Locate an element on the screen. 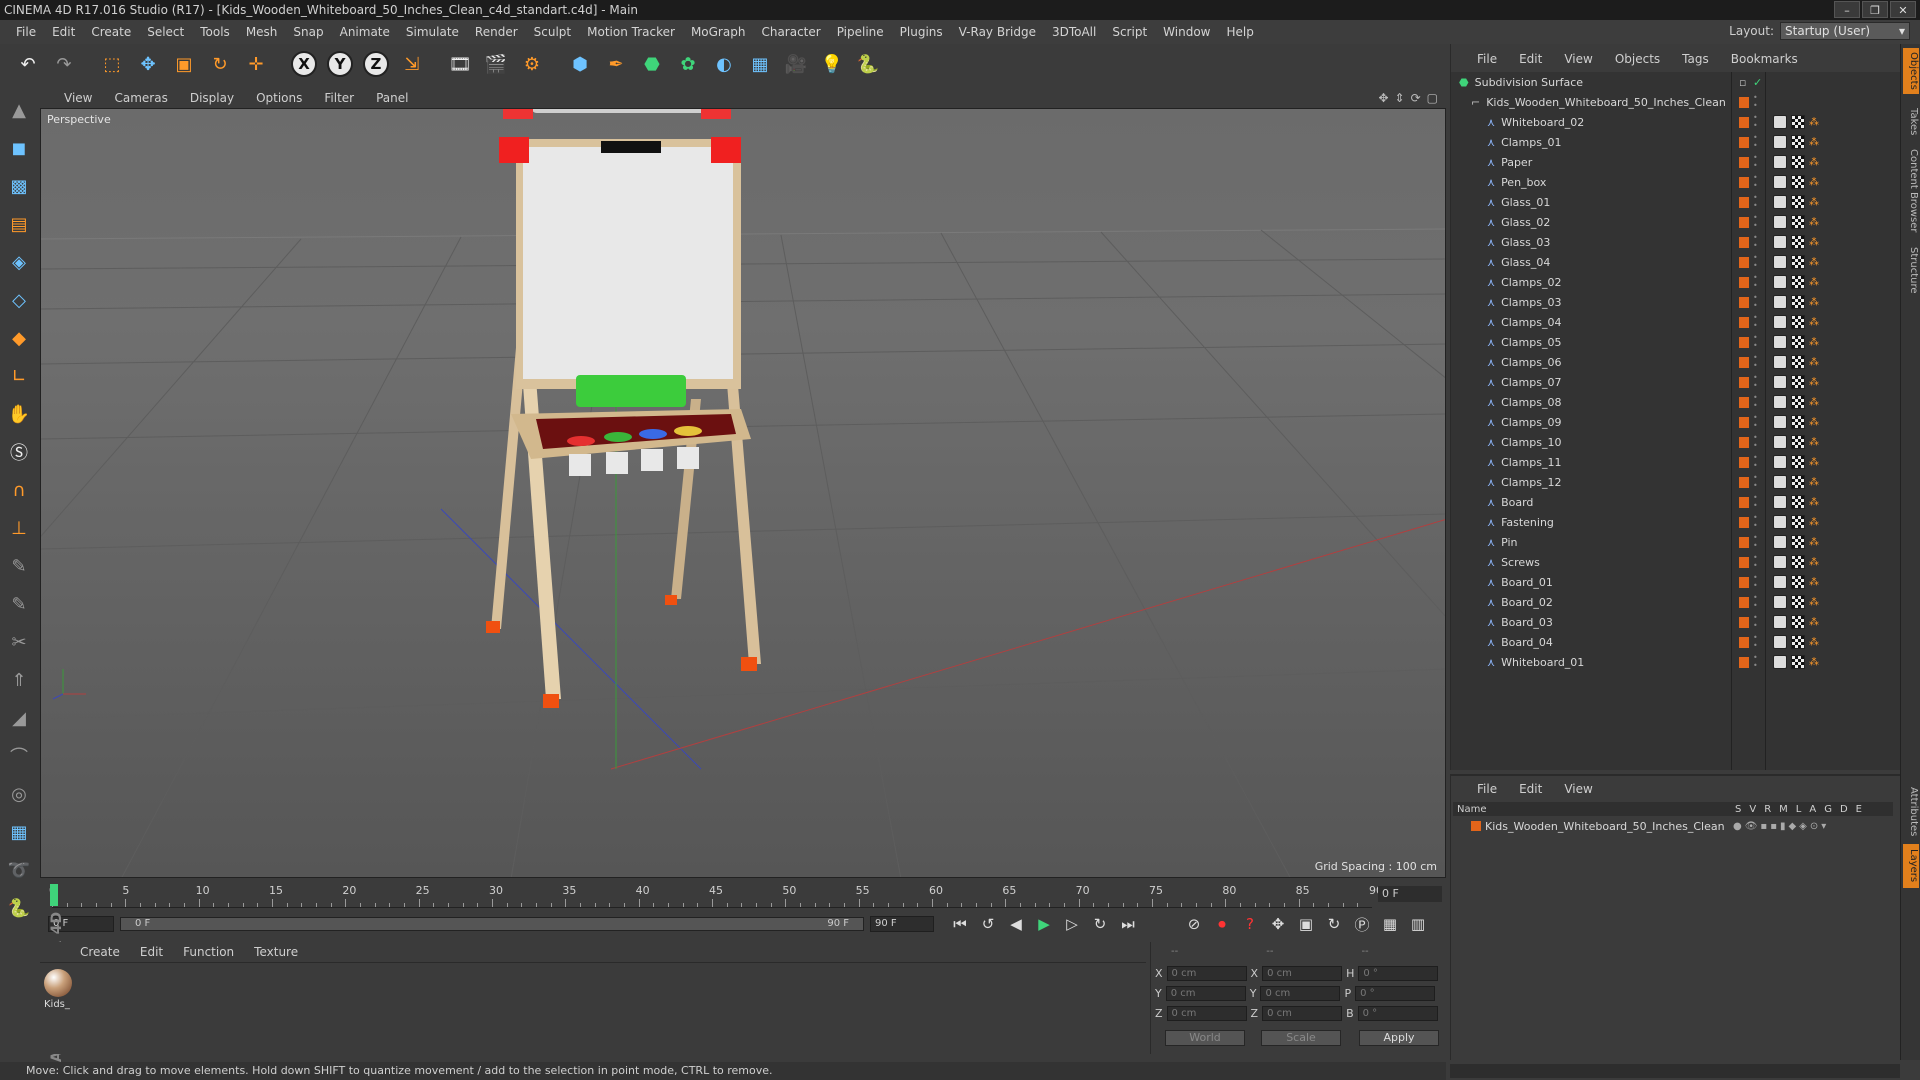 The image size is (1920, 1080). menu-mograph: MoGraph is located at coordinates (718, 32).